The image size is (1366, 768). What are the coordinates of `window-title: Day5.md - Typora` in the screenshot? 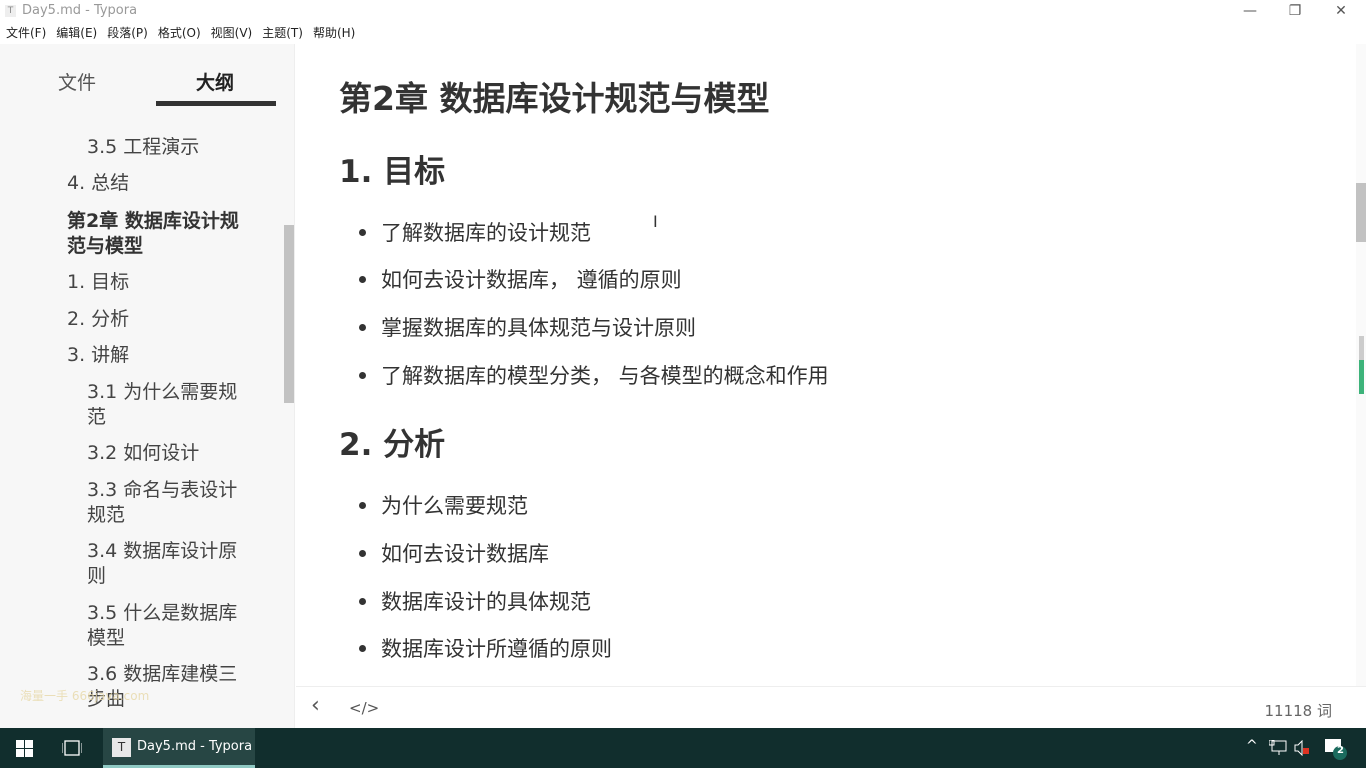 It's located at (80, 10).